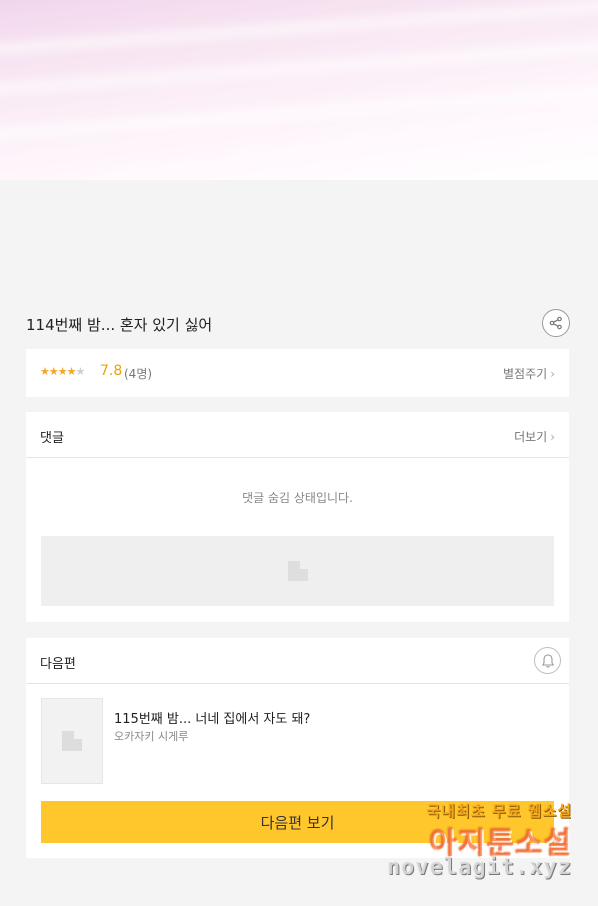 The width and height of the screenshot is (598, 906). What do you see at coordinates (531, 437) in the screenshot?
I see `comment-more-label: 더보기` at bounding box center [531, 437].